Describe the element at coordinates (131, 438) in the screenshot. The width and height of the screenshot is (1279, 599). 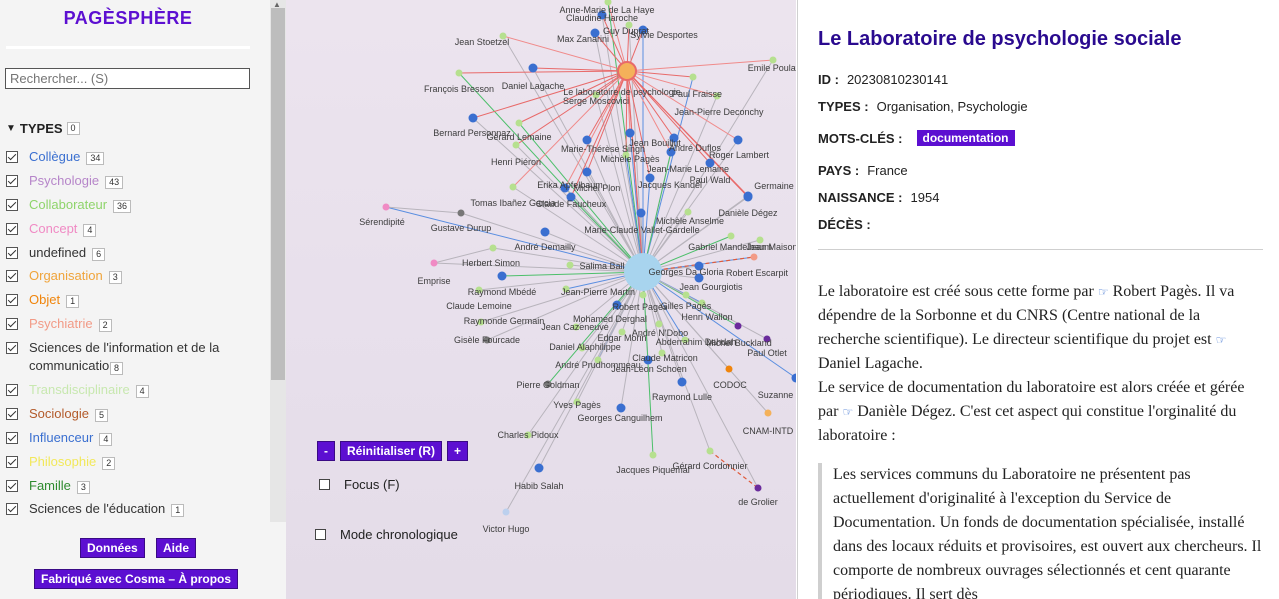
I see `type-filter-influenceur: Influenceur 4` at that location.